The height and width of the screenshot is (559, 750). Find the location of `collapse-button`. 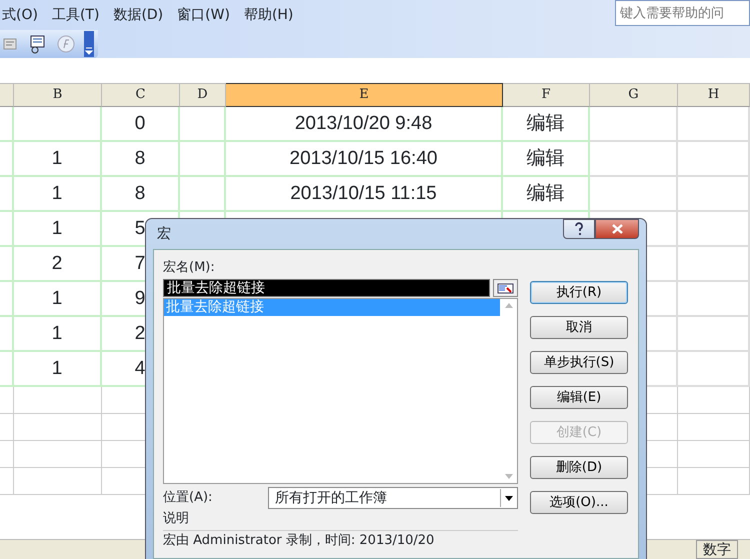

collapse-button is located at coordinates (505, 288).